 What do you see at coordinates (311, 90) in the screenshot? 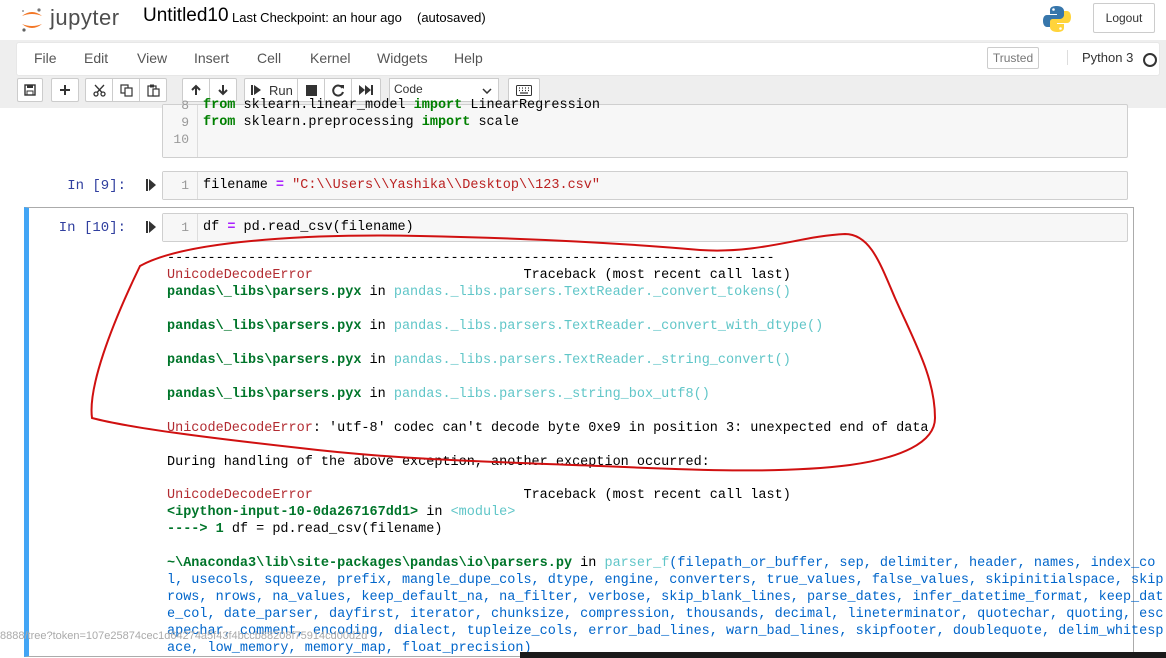
I see `stop-icon` at bounding box center [311, 90].